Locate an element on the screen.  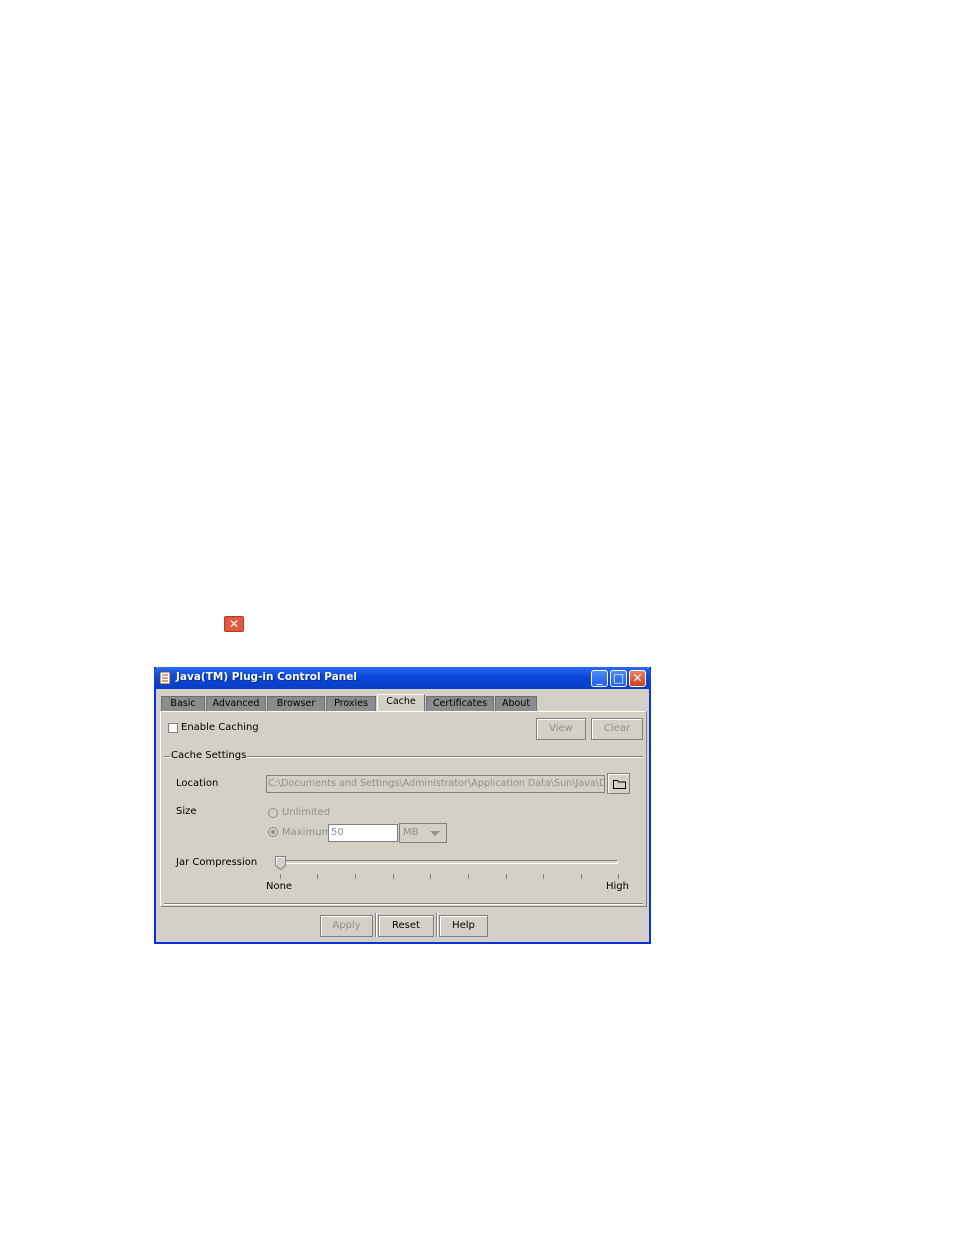
enable-caching-label: Enable Caching is located at coordinates (220, 727).